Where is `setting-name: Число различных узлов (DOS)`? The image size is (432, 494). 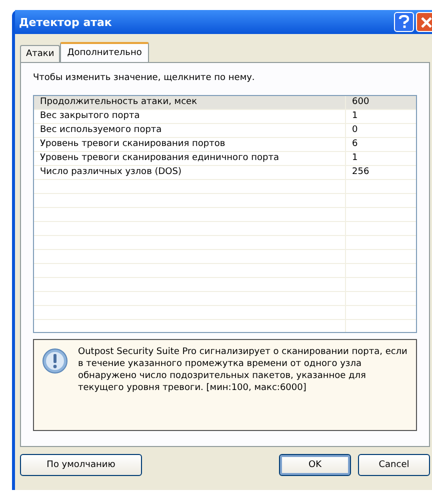 setting-name: Число различных узлов (DOS) is located at coordinates (190, 172).